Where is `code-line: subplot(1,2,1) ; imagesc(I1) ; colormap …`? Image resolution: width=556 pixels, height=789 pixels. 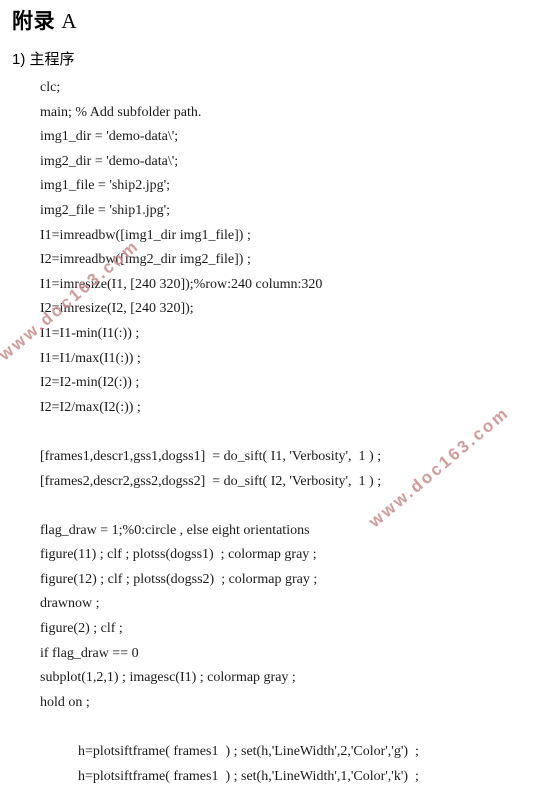 code-line: subplot(1,2,1) ; imagesc(I1) ; colormap … is located at coordinates (168, 678).